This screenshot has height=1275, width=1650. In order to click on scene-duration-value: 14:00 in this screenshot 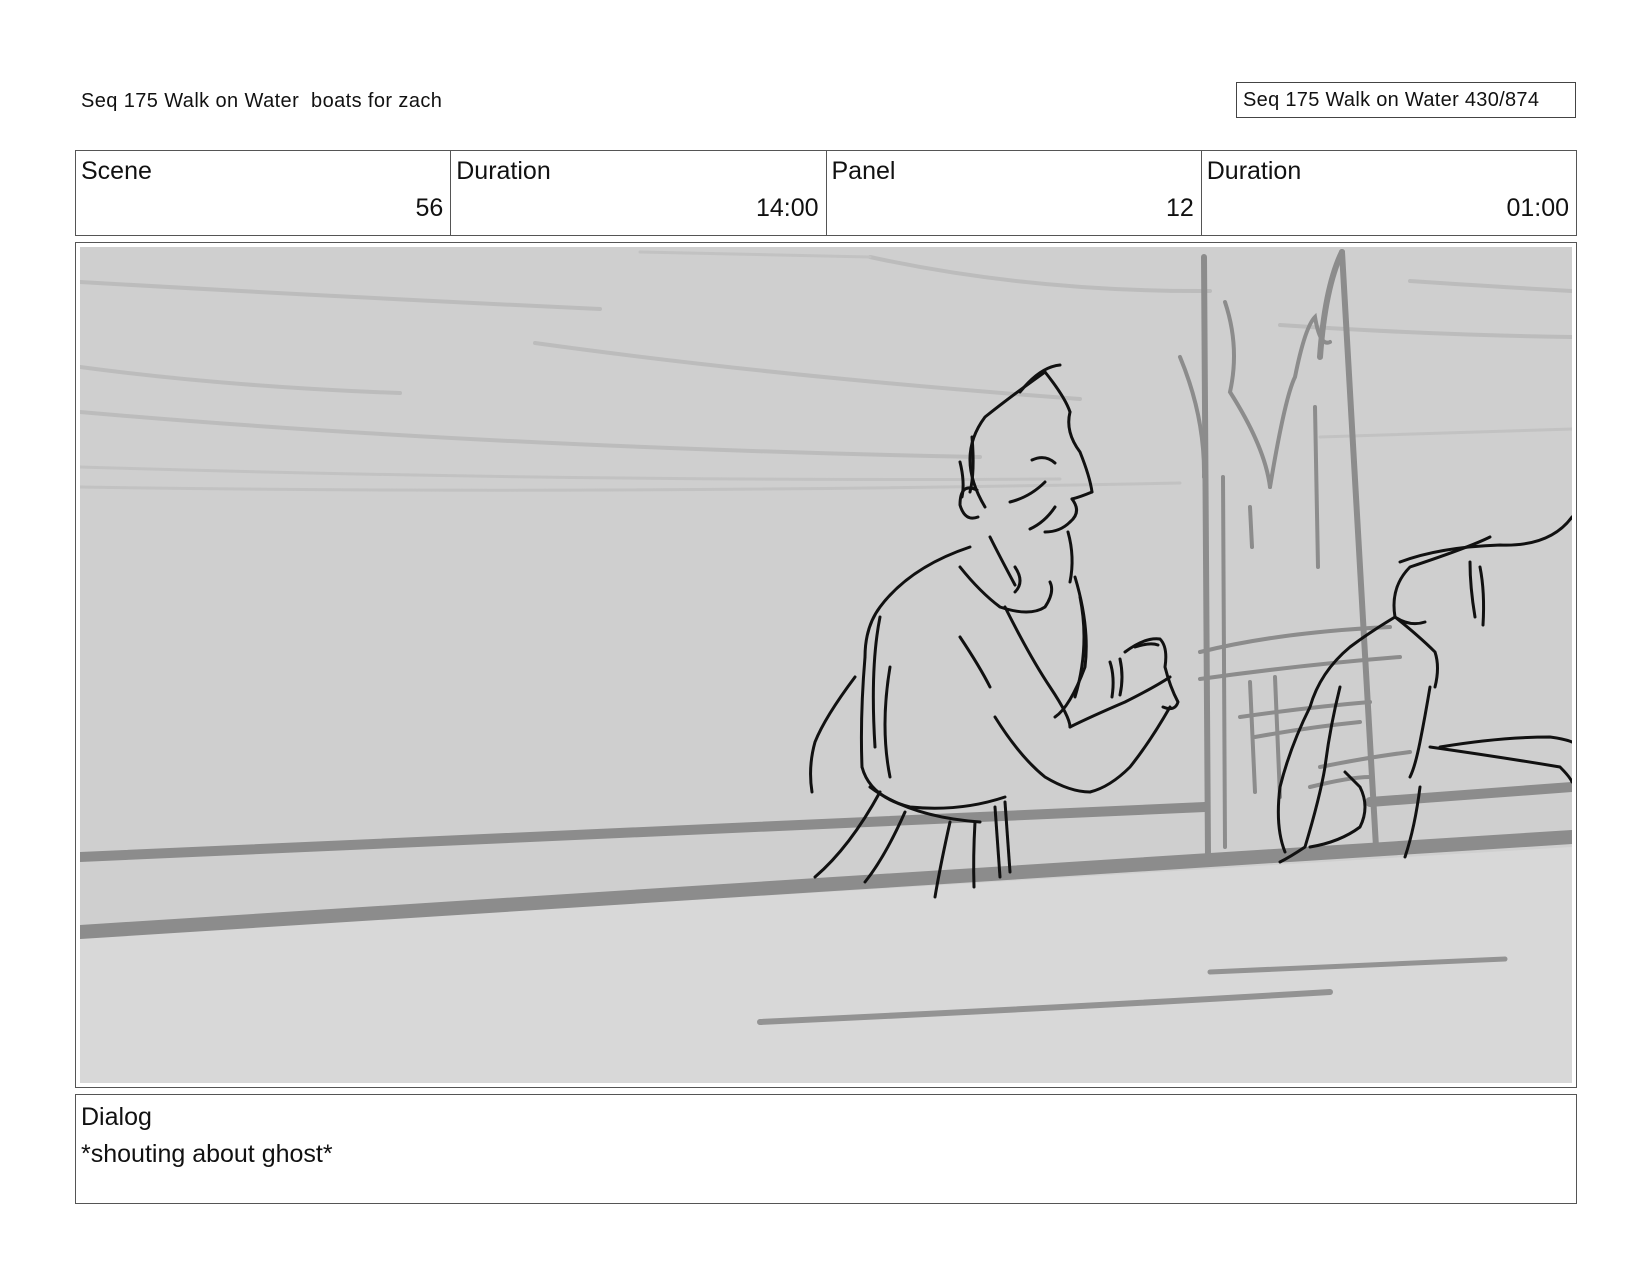, I will do `click(787, 208)`.